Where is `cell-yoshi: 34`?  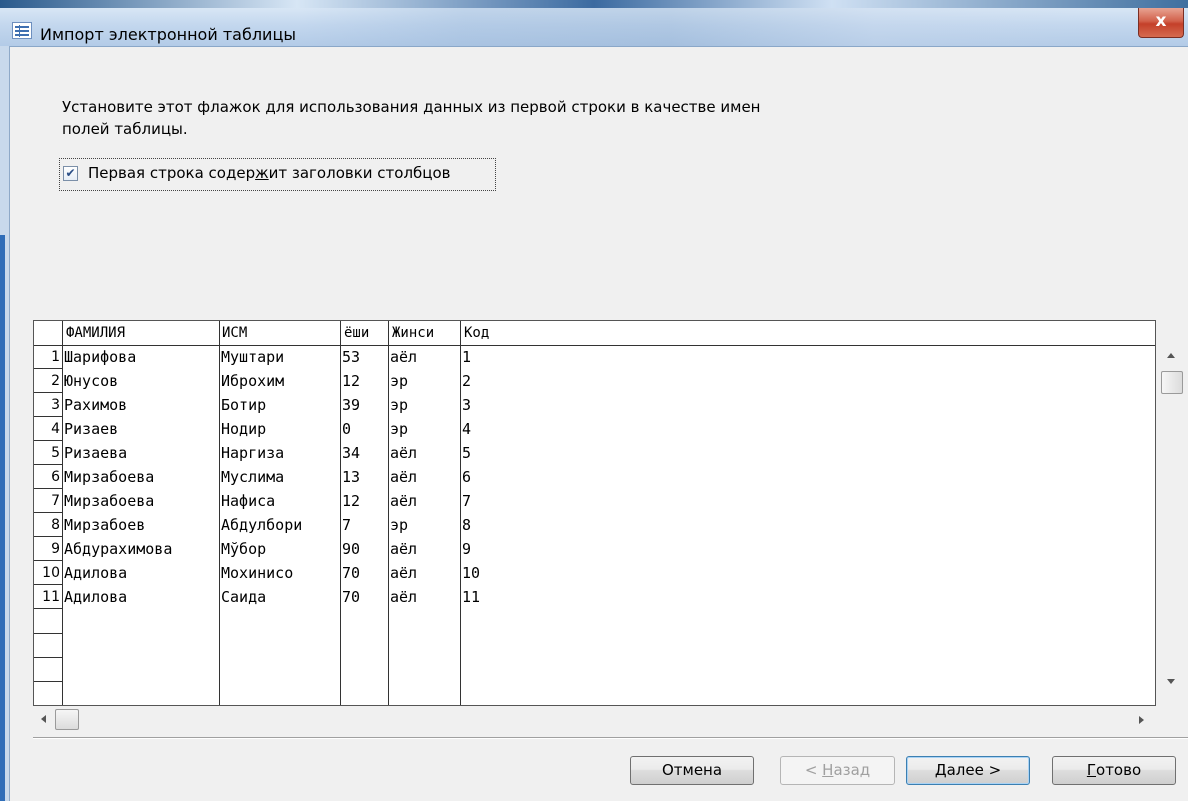
cell-yoshi: 34 is located at coordinates (351, 453).